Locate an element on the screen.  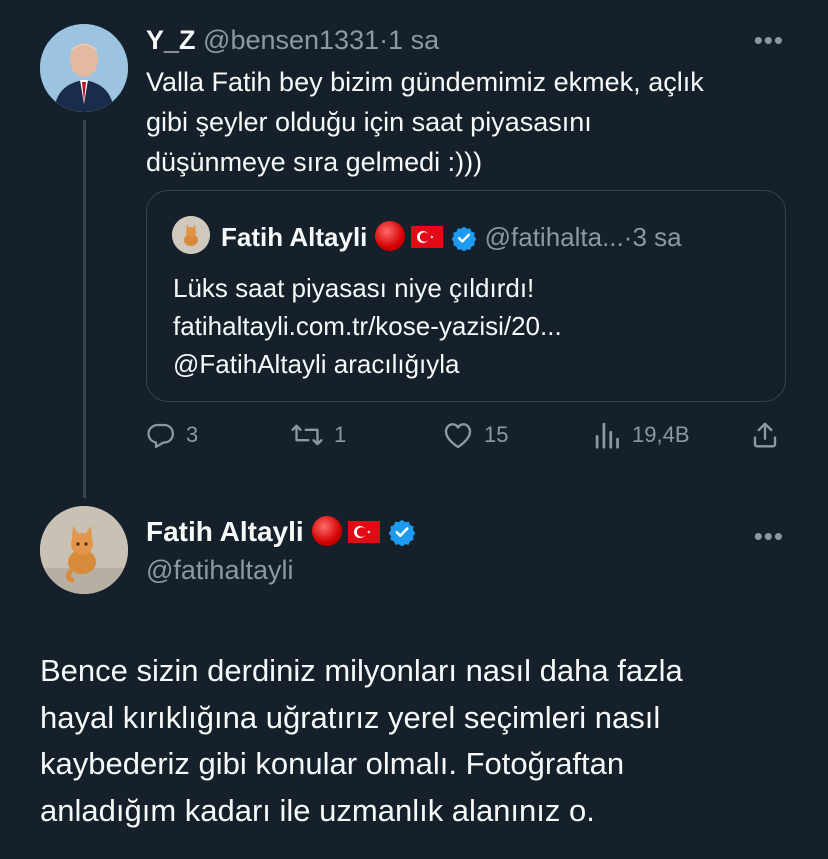
views-button: 19,4B is located at coordinates (642, 435).